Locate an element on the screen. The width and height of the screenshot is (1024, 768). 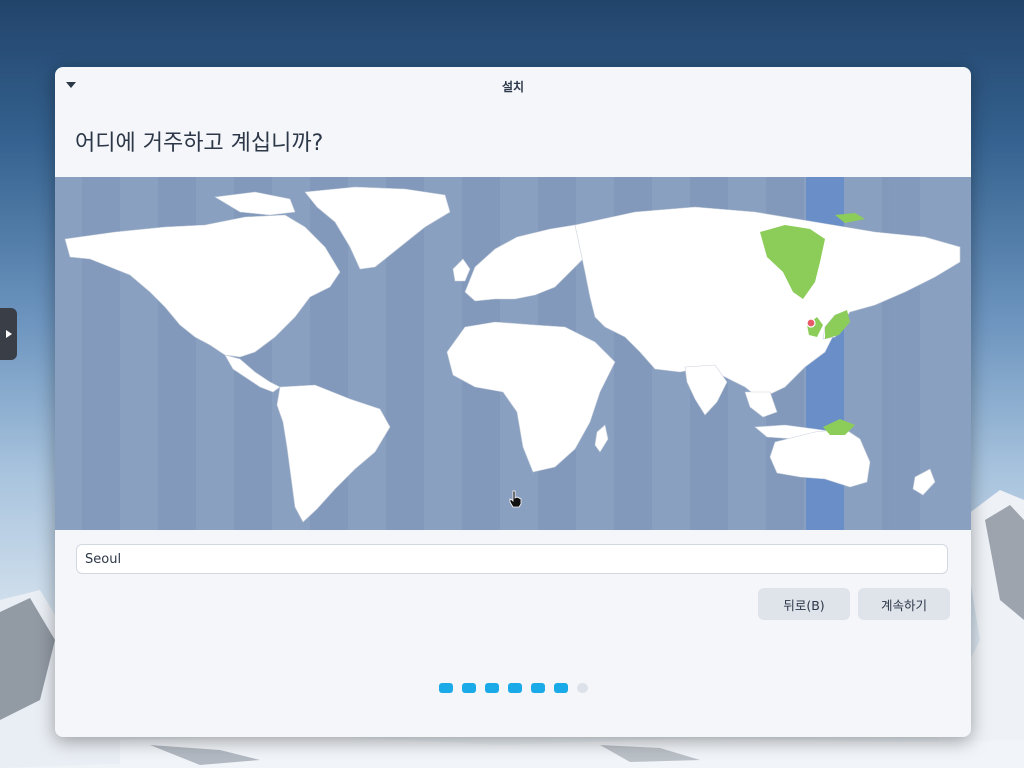
window-title: 설치 is located at coordinates (513, 87).